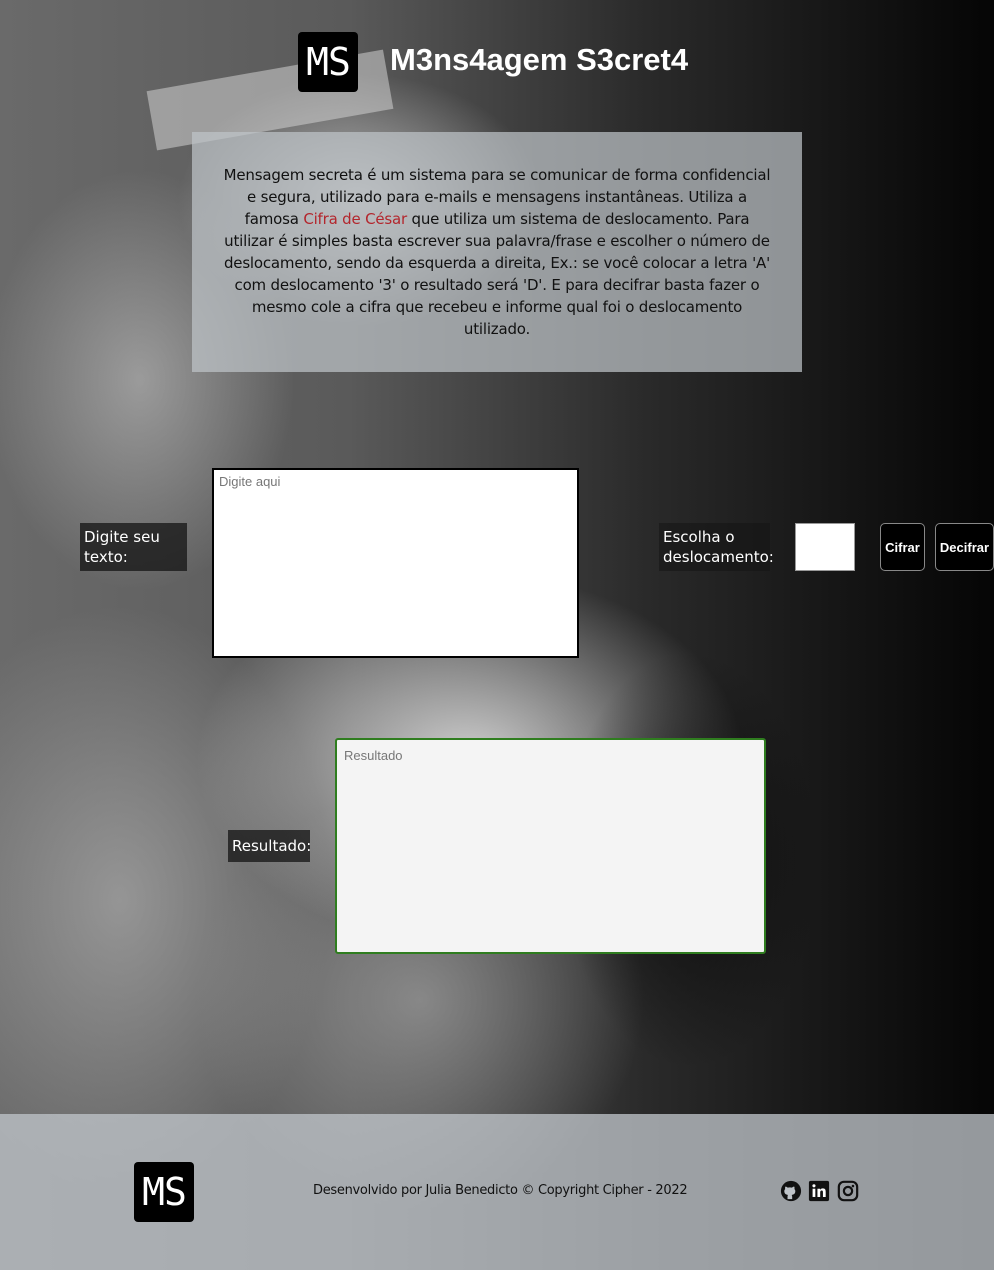  What do you see at coordinates (133, 547) in the screenshot?
I see `text-input-label: Digite seu texto:` at bounding box center [133, 547].